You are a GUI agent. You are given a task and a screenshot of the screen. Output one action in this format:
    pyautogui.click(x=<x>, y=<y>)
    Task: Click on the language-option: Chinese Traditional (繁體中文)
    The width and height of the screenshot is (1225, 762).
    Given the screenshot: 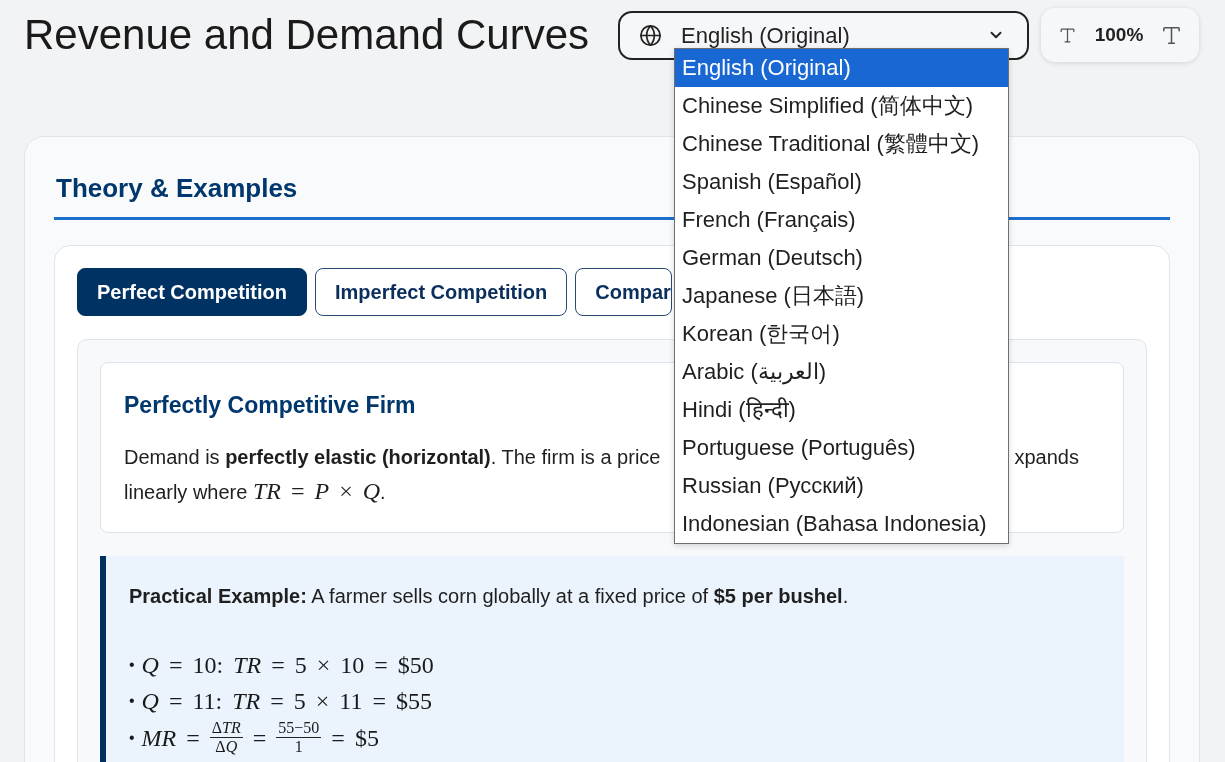 What is the action you would take?
    pyautogui.click(x=841, y=143)
    